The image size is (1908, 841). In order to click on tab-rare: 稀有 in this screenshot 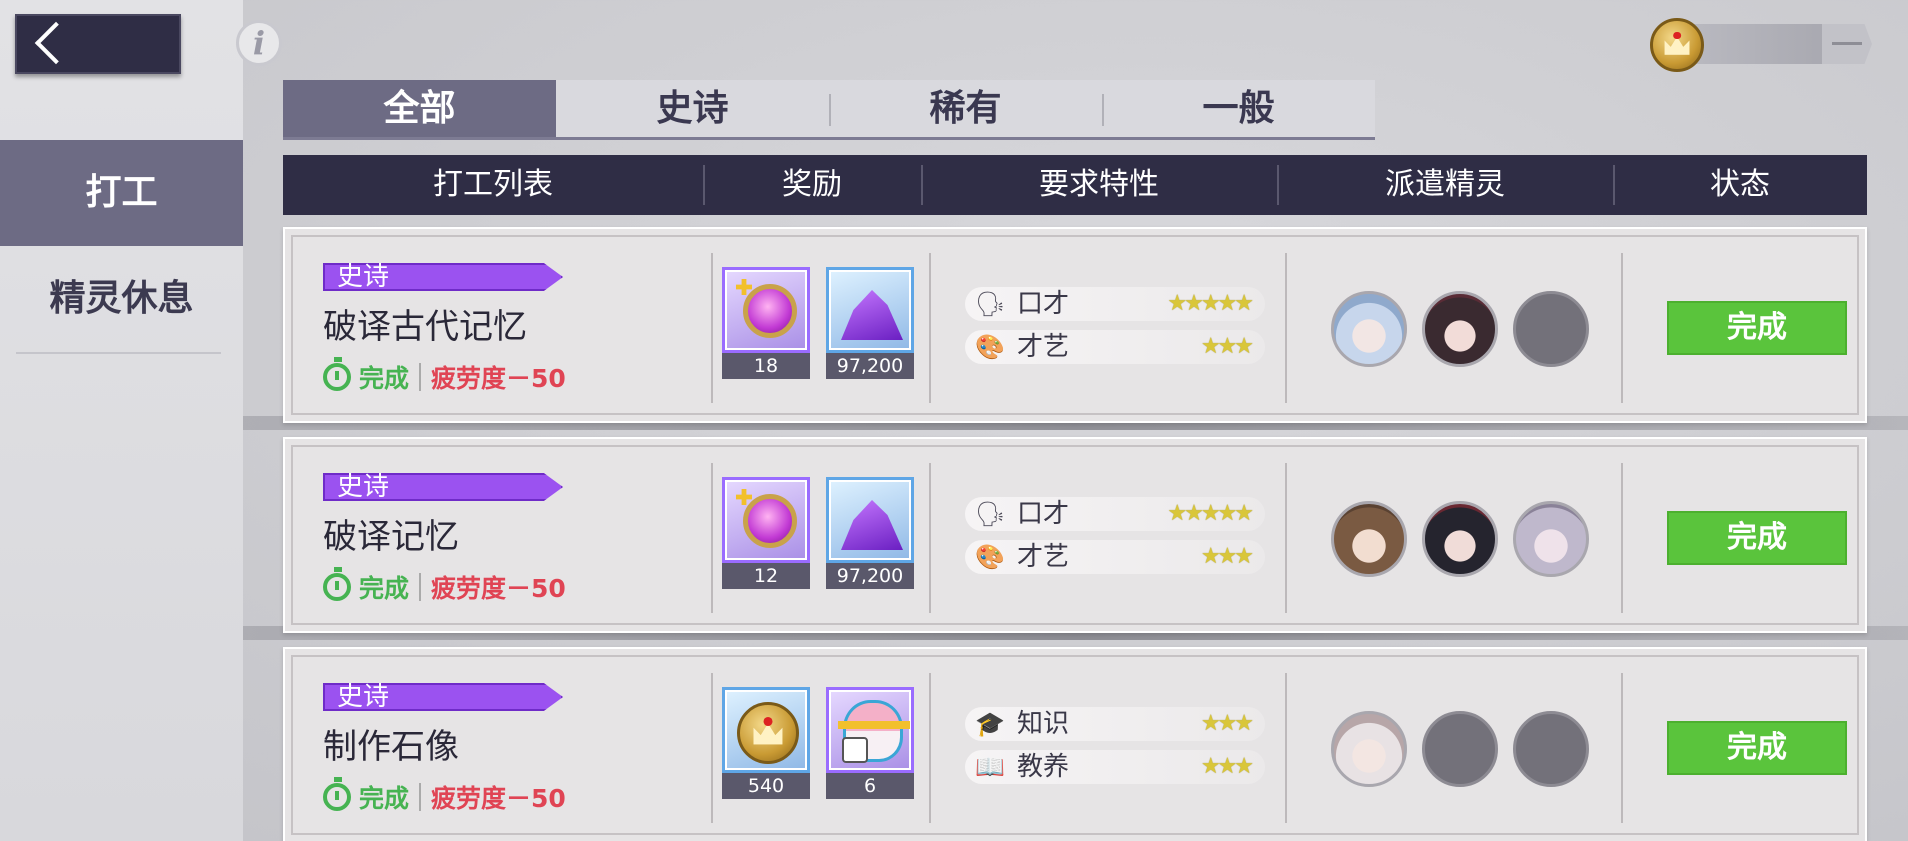, I will do `click(965, 108)`.